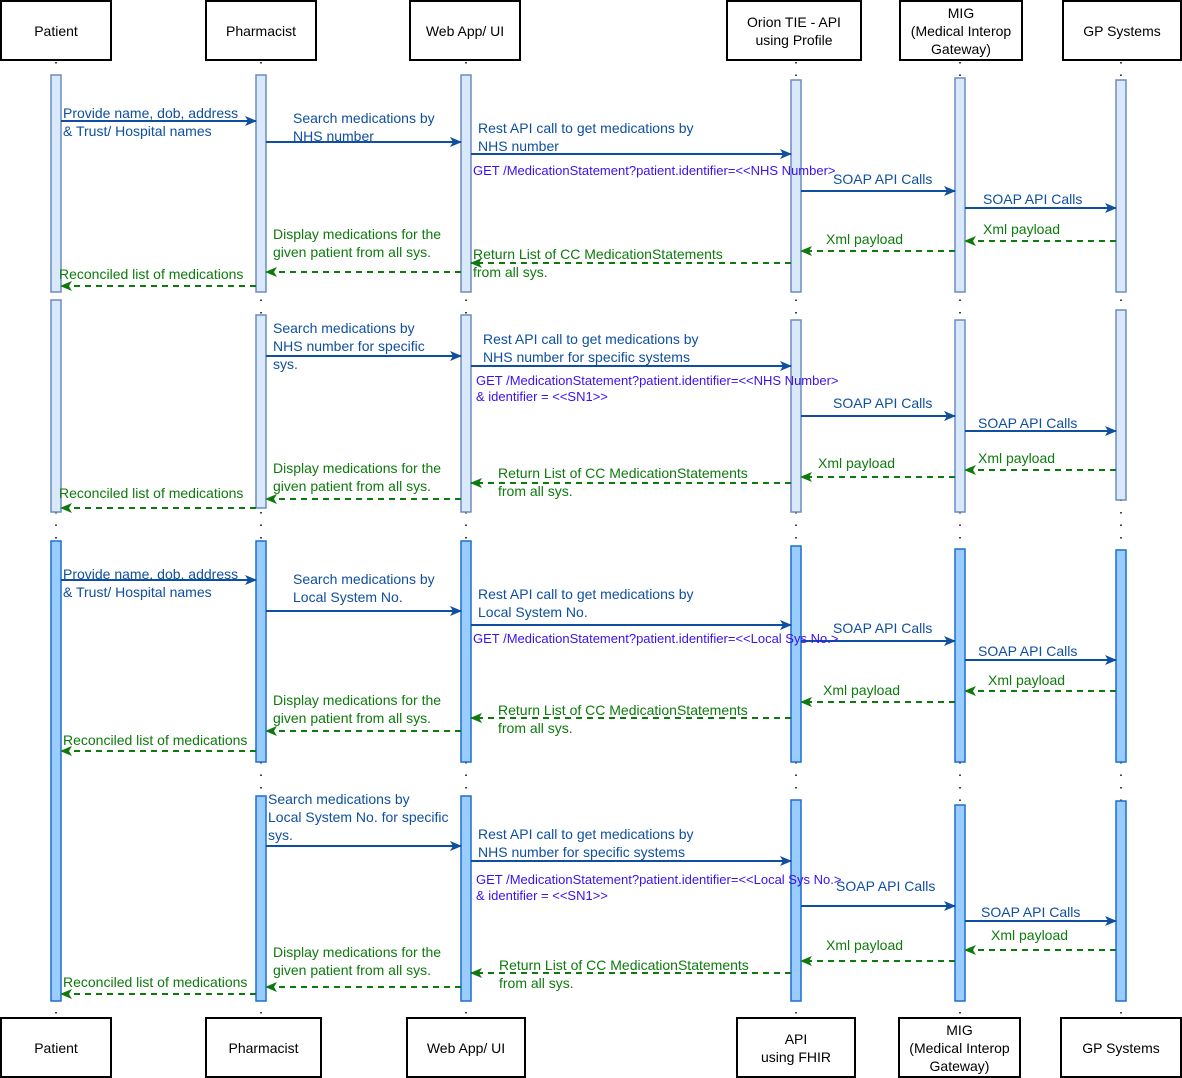 This screenshot has width=1182, height=1078. I want to click on msg-xml-mig-api-1: Xml payload, so click(865, 239).